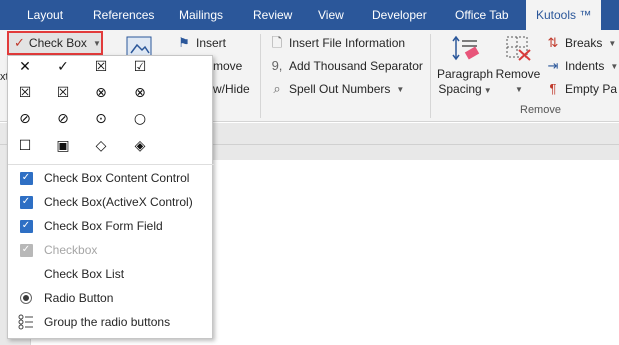 Image resolution: width=619 pixels, height=345 pixels. Describe the element at coordinates (584, 43) in the screenshot. I see `breaks-label: Breaks` at that location.